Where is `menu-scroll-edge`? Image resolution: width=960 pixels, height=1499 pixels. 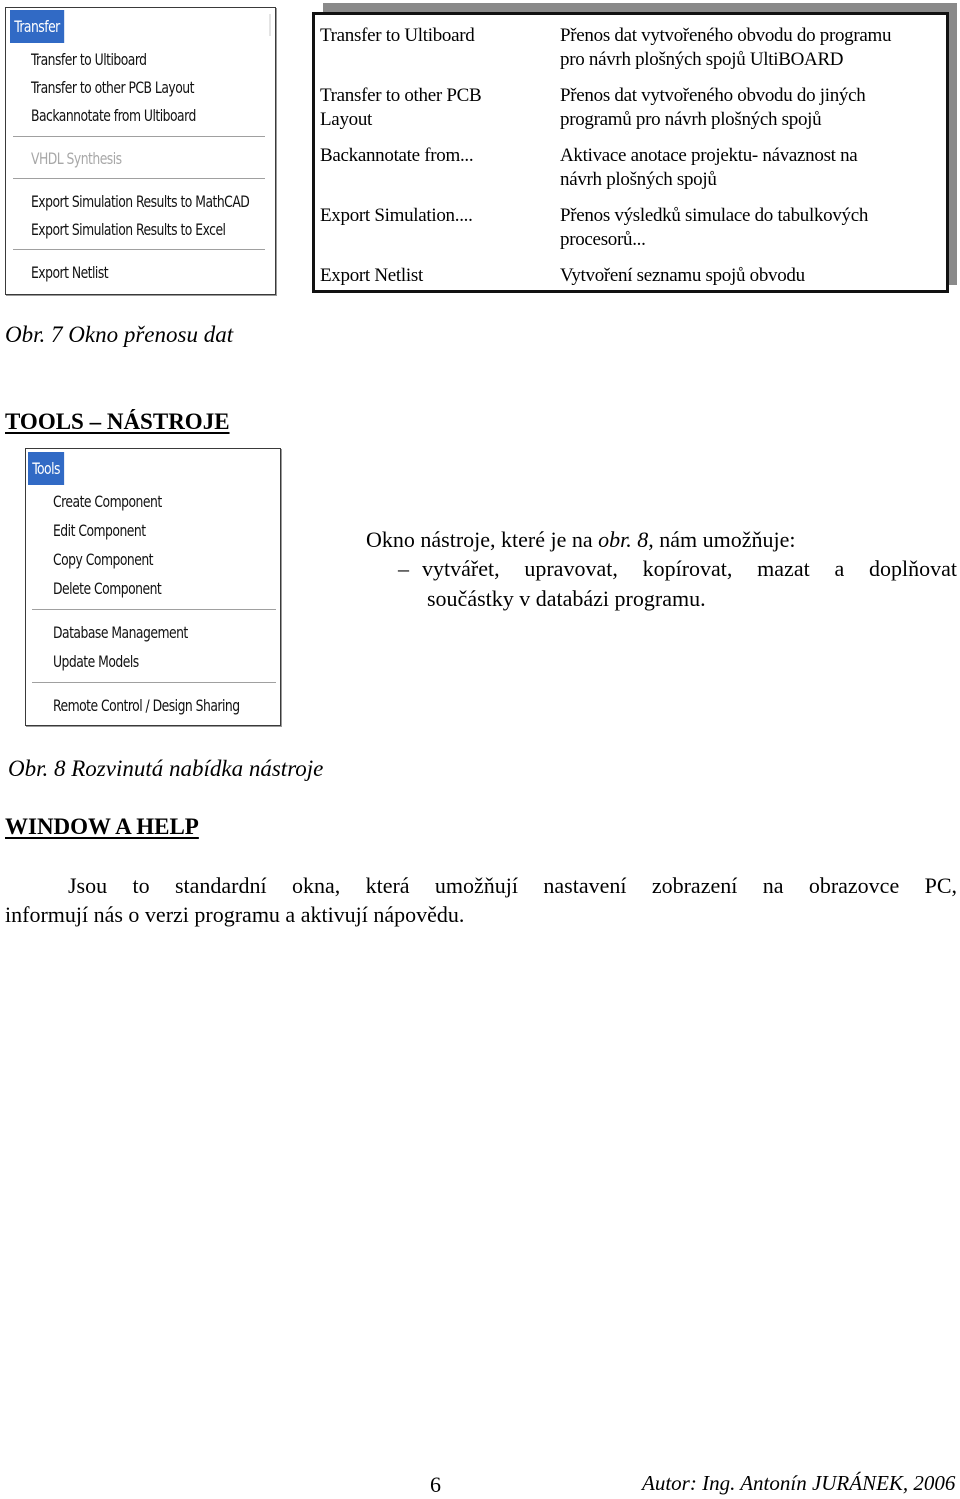
menu-scroll-edge is located at coordinates (270, 25).